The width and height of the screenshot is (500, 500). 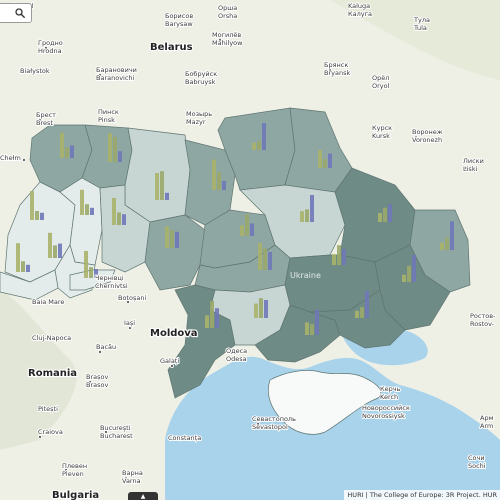 What do you see at coordinates (200, 82) in the screenshot?
I see `city-label: Babruysk` at bounding box center [200, 82].